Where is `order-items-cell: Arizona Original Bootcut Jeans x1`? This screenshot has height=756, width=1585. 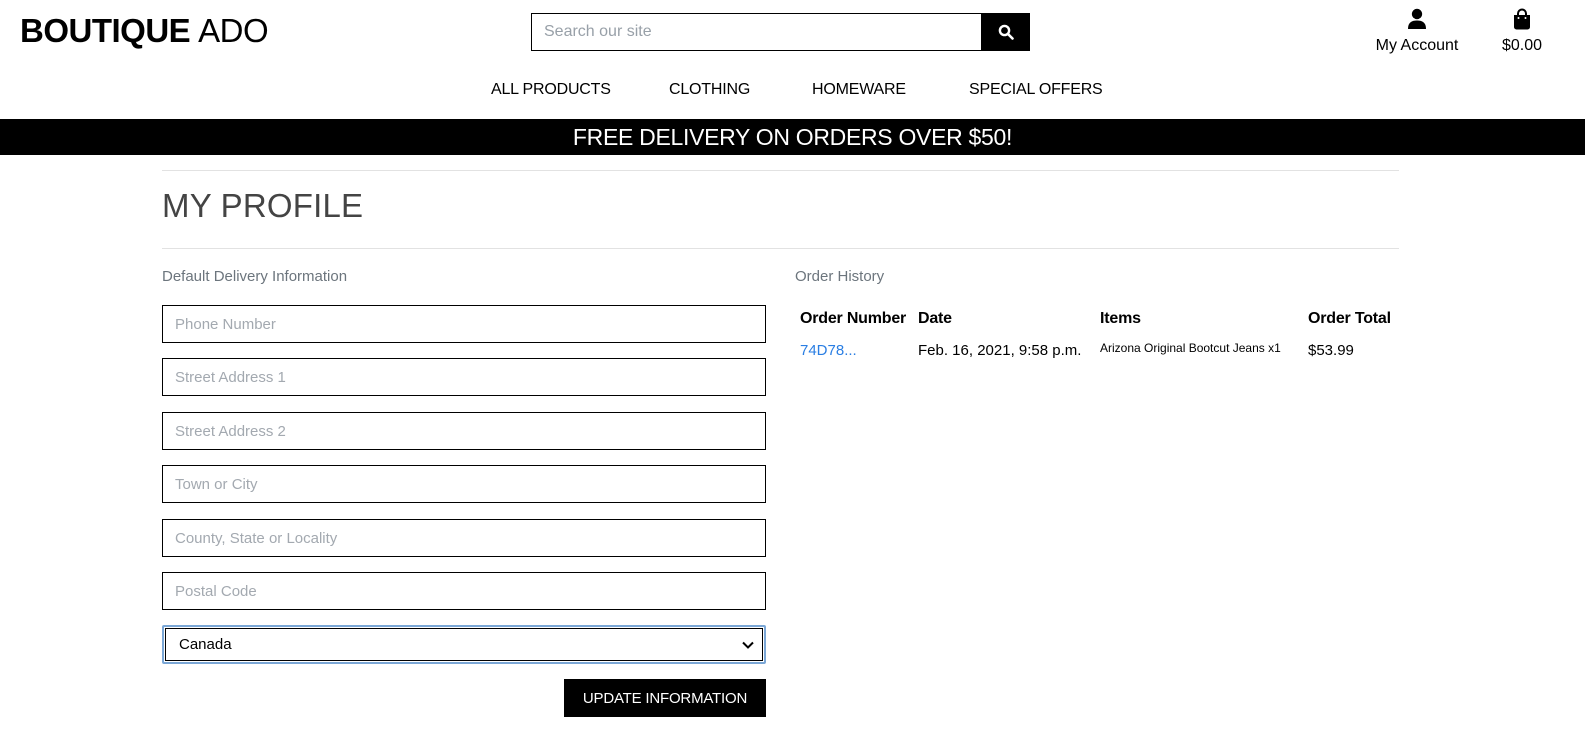 order-items-cell: Arizona Original Bootcut Jeans x1 is located at coordinates (1190, 348).